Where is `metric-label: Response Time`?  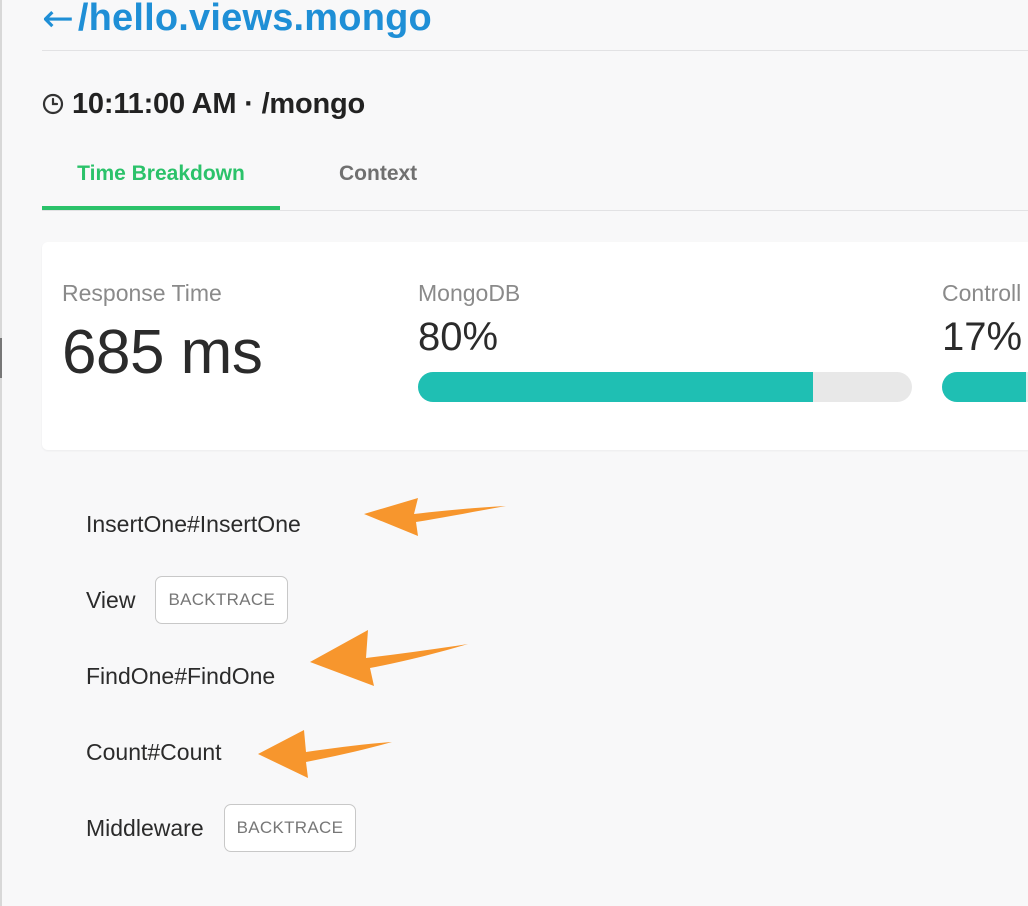 metric-label: Response Time is located at coordinates (142, 293).